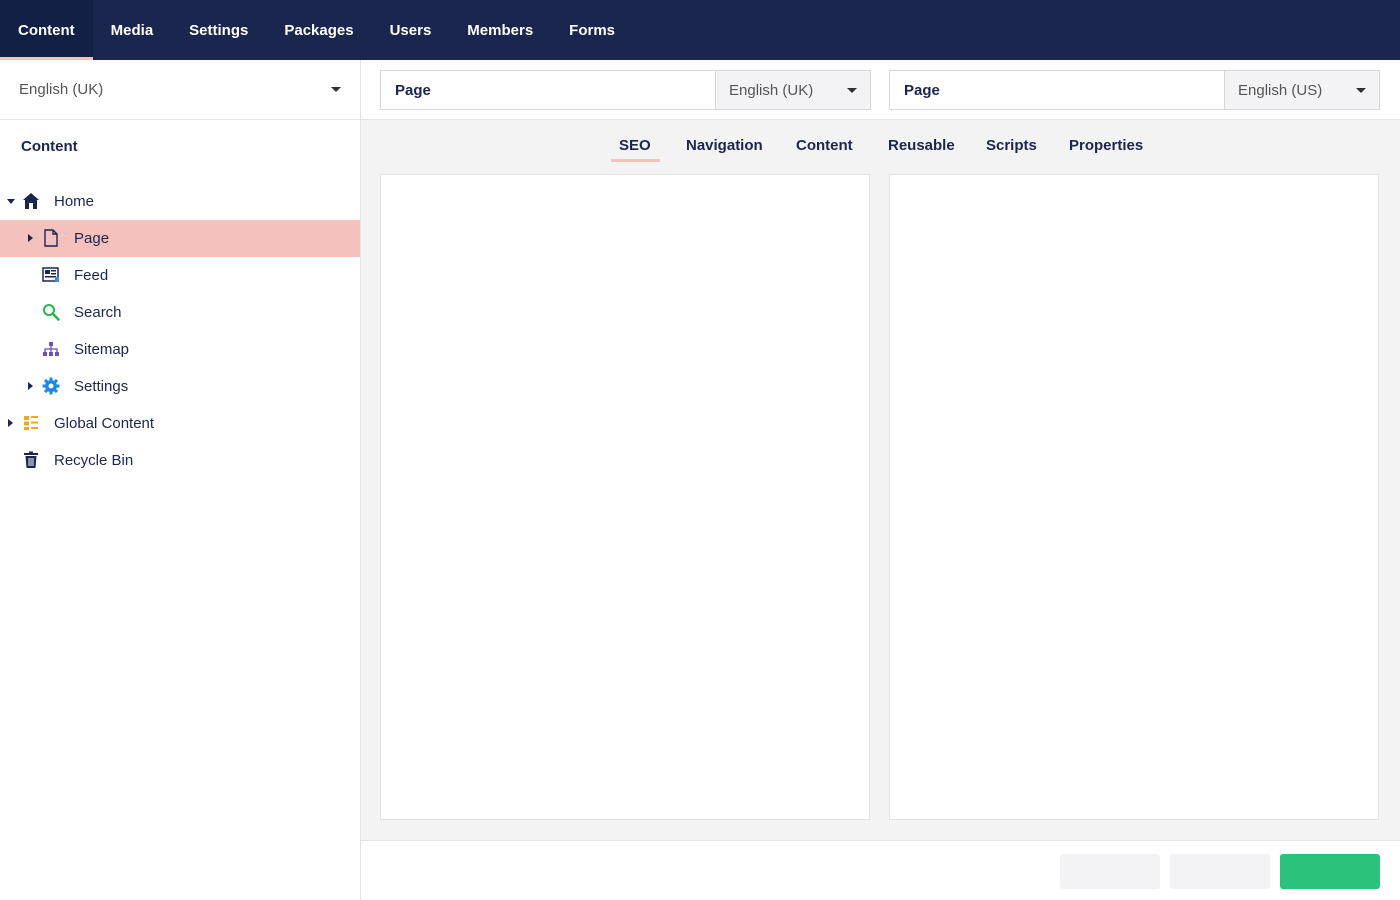 The width and height of the screenshot is (1400, 900). I want to click on tree-heading: Content, so click(49, 146).